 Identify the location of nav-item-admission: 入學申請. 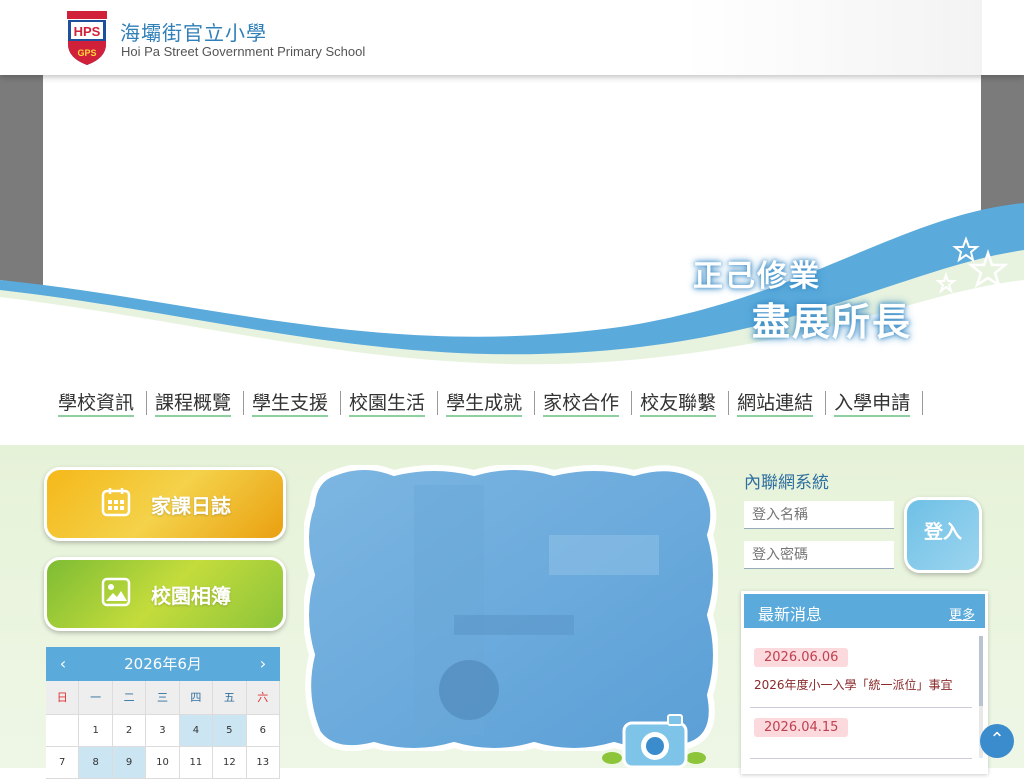
(875, 404).